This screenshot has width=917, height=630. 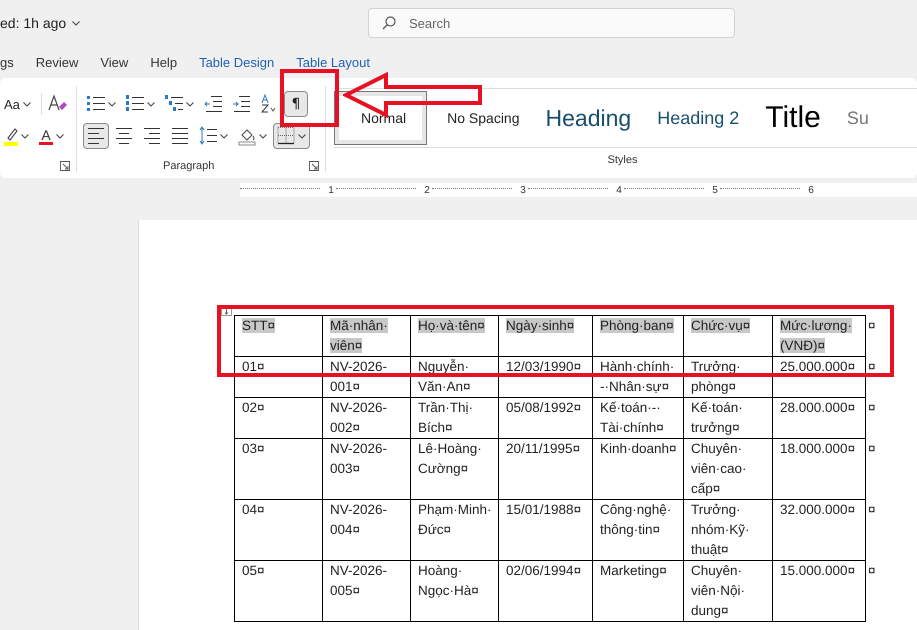 What do you see at coordinates (366, 377) in the screenshot?
I see `table-cell: NV-2026-001¤` at bounding box center [366, 377].